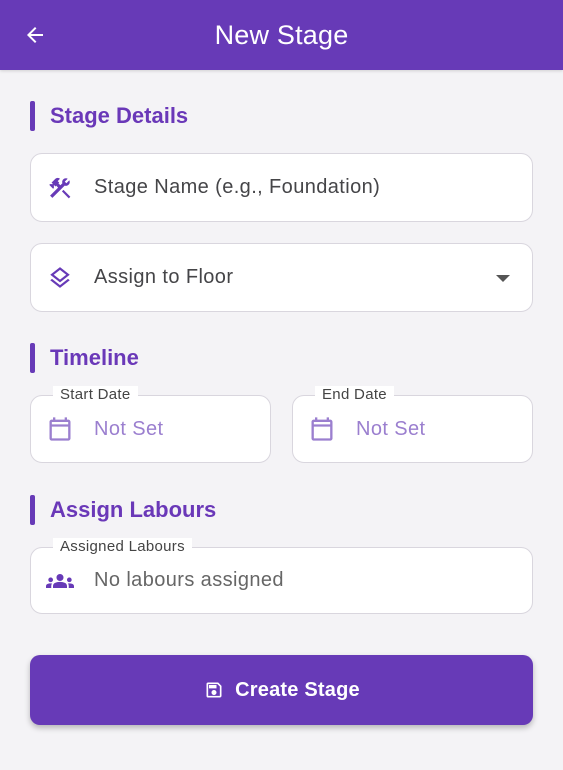 This screenshot has width=563, height=770. I want to click on section-assign-labours: Assign Labours, so click(123, 510).